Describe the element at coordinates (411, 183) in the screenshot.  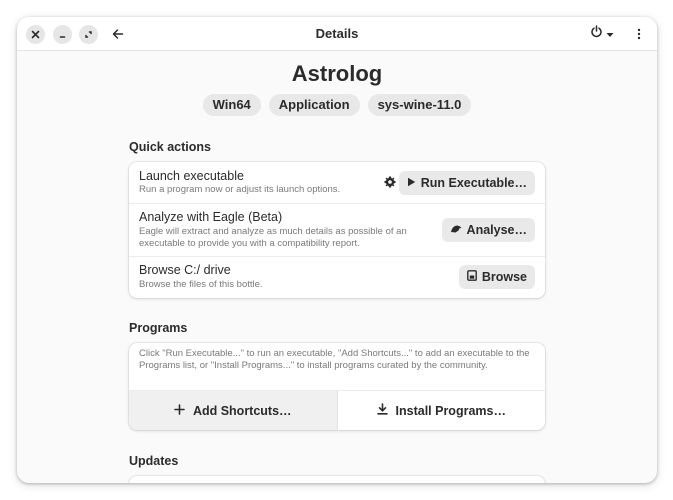
I see `play-icon` at that location.